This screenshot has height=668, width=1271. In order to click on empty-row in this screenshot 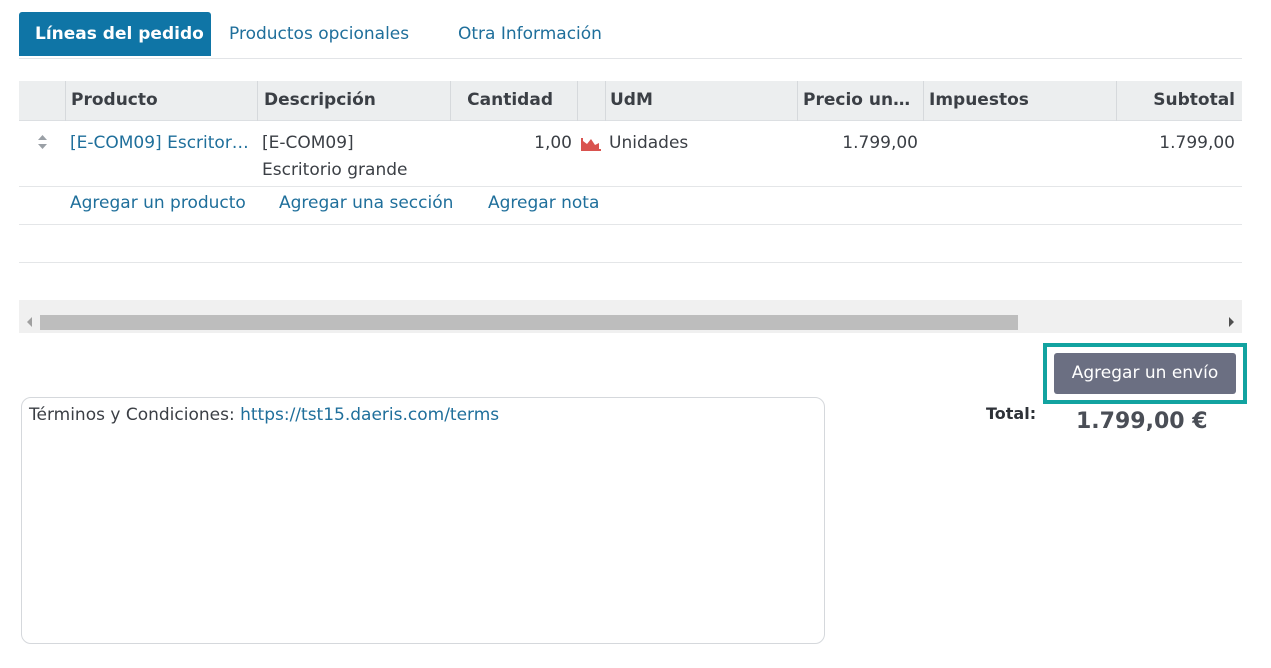, I will do `click(630, 244)`.